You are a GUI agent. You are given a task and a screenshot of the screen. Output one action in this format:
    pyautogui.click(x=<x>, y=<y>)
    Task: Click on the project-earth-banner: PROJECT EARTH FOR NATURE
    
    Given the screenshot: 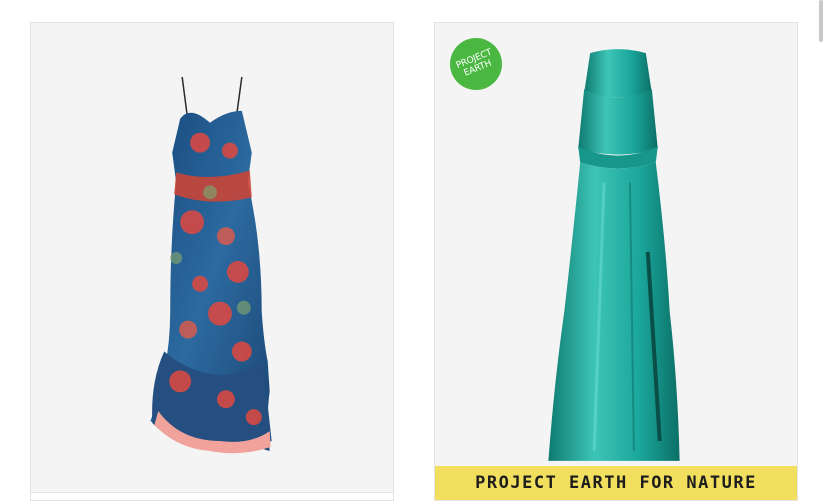 What is the action you would take?
    pyautogui.click(x=616, y=483)
    